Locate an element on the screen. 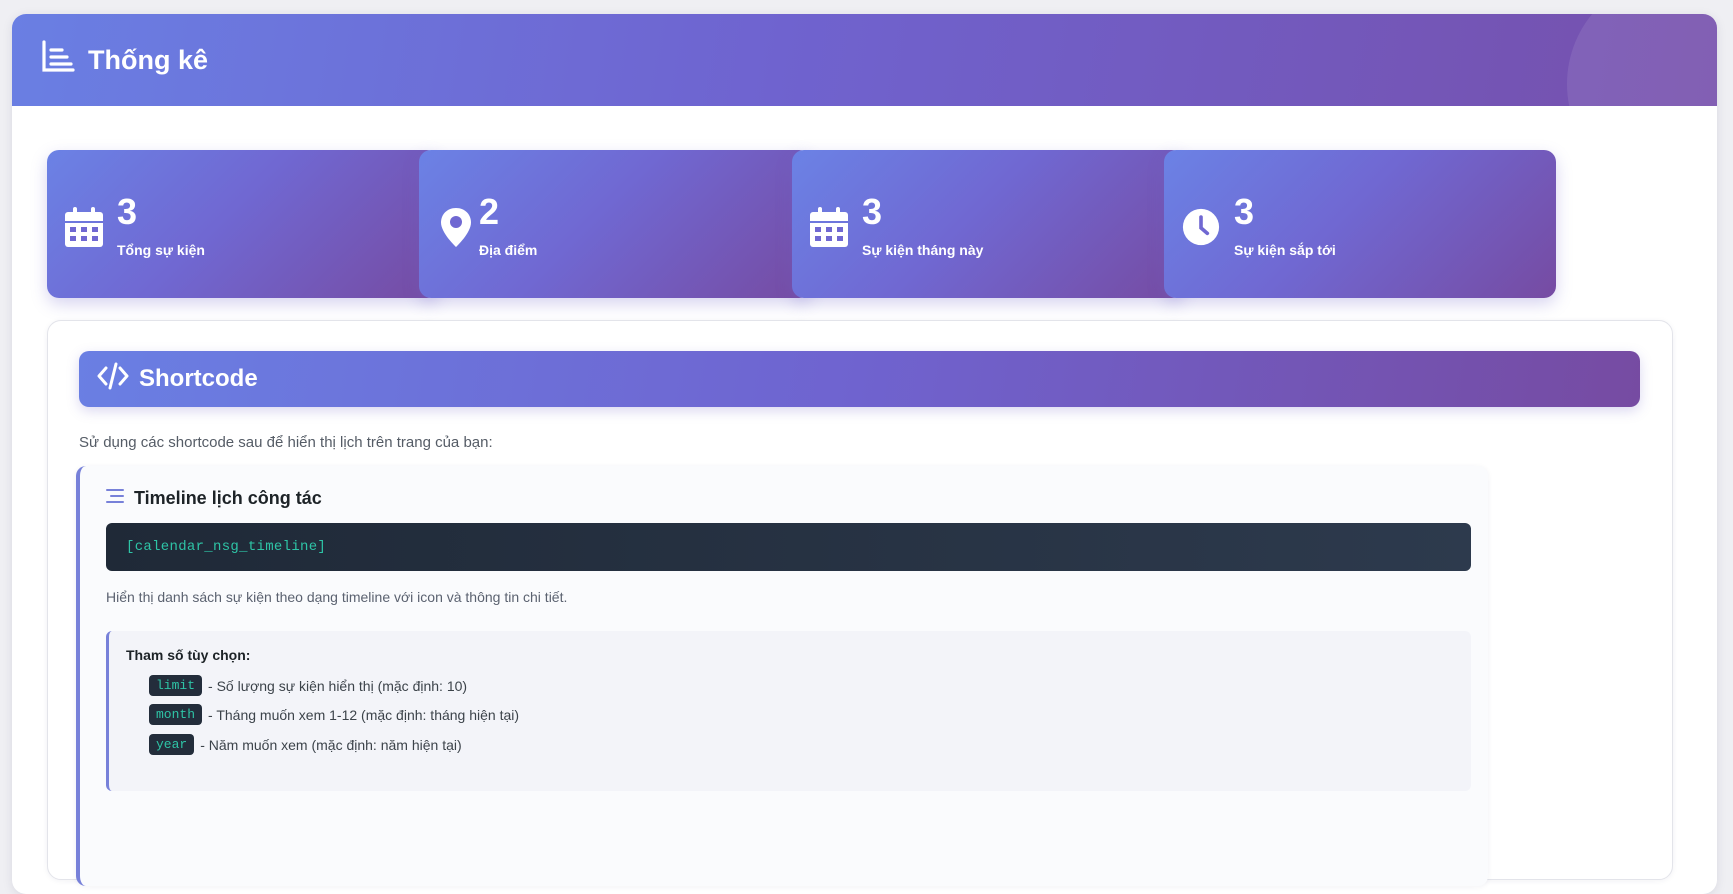 This screenshot has width=1733, height=894. code-icon is located at coordinates (113, 379).